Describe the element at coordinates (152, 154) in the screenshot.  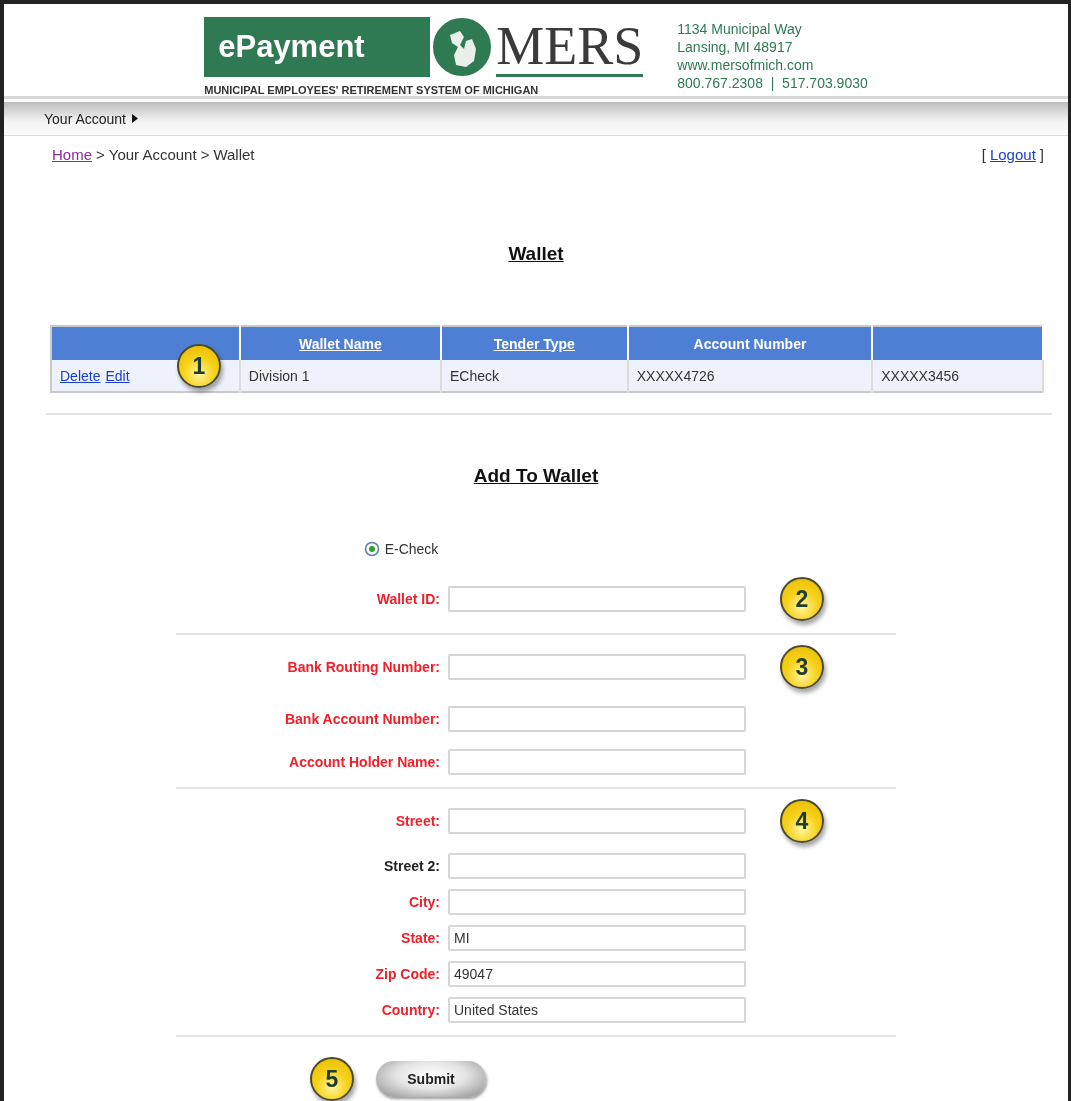
I see `breadcrumb-item: Your Account` at that location.